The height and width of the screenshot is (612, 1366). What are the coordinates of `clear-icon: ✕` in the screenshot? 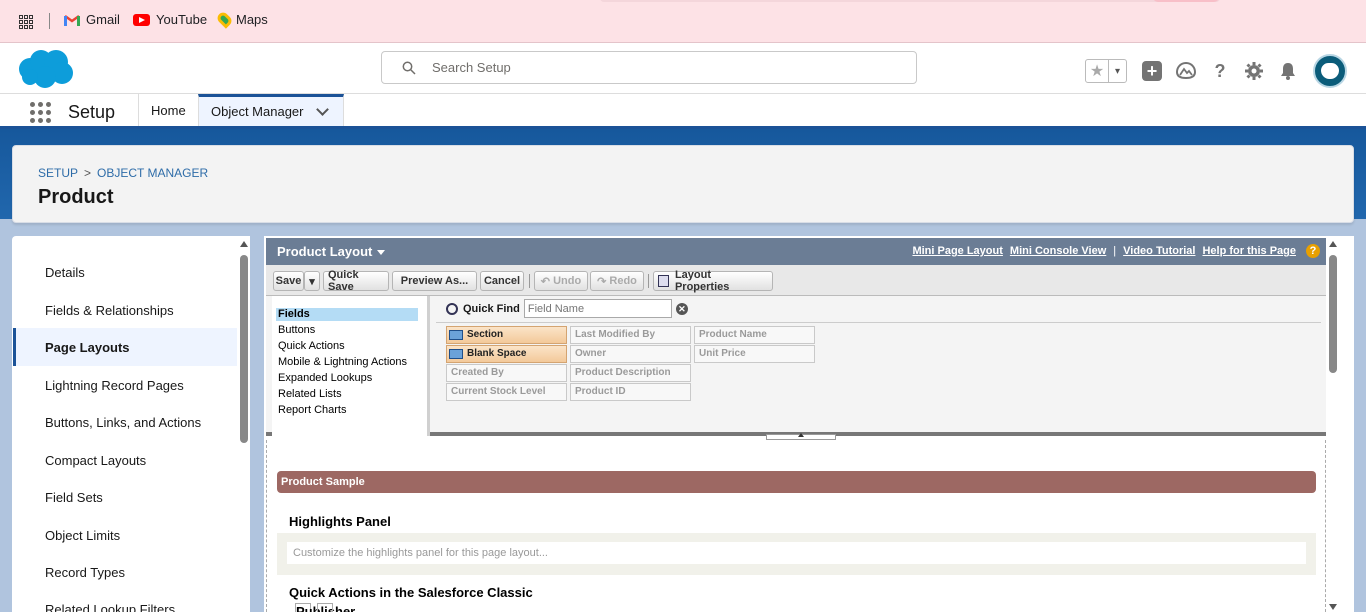 It's located at (681, 308).